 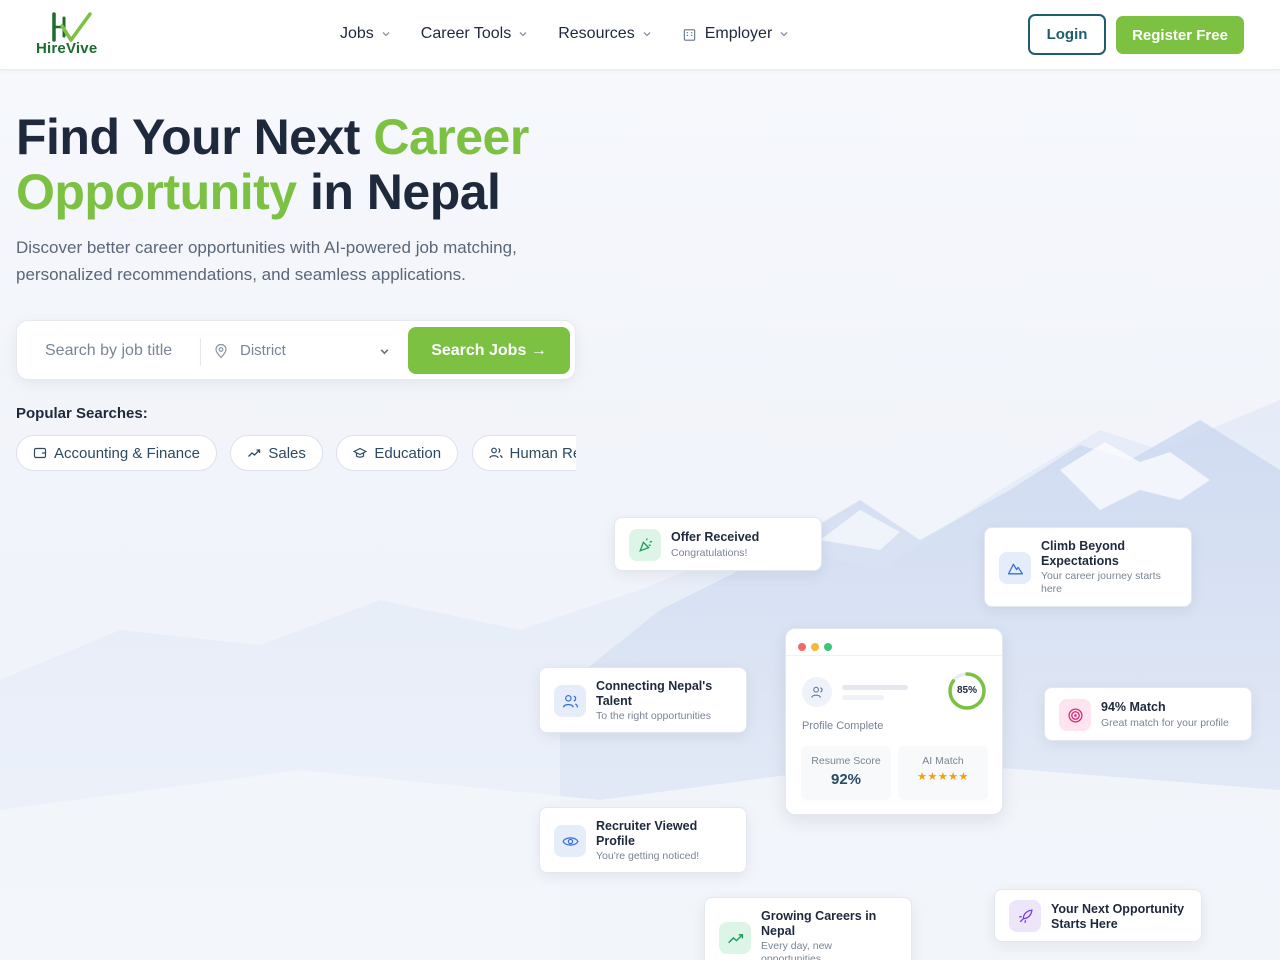 What do you see at coordinates (1180, 35) in the screenshot?
I see `register-button: Register Free` at bounding box center [1180, 35].